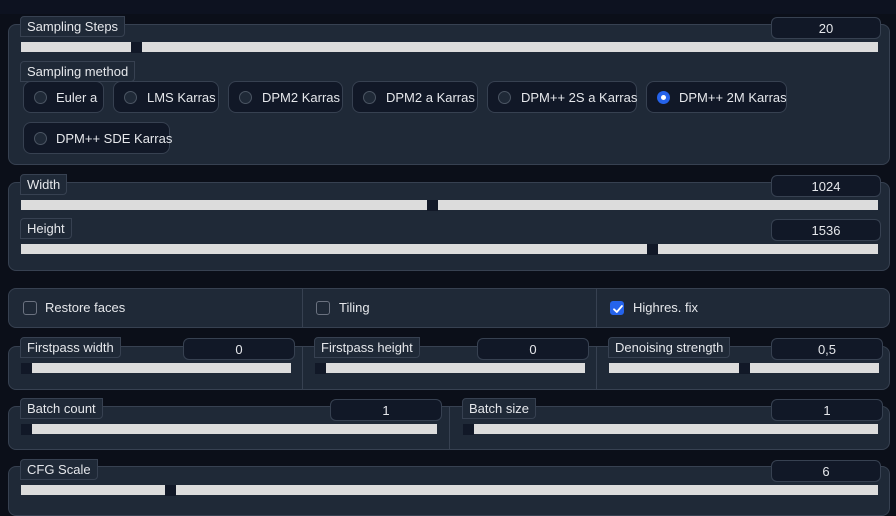  What do you see at coordinates (367, 347) in the screenshot?
I see `firstpass-height-label: Firstpass height` at bounding box center [367, 347].